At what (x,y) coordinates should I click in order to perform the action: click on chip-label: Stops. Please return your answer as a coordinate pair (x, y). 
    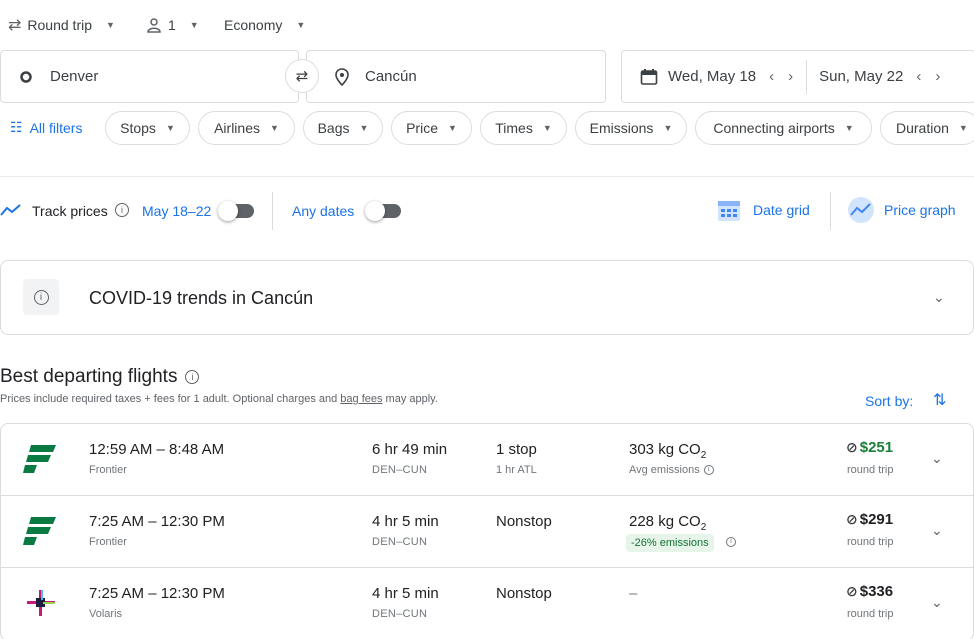
    Looking at the image, I should click on (138, 128).